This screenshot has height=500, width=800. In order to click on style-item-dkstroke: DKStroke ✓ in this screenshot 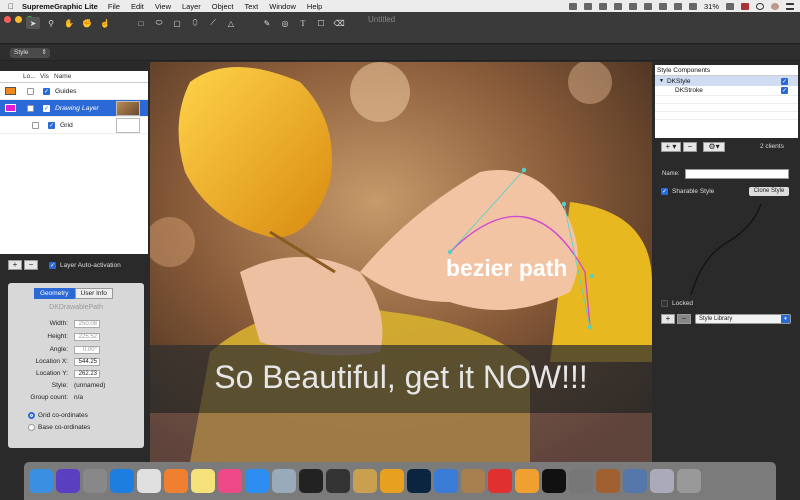, I will do `click(726, 91)`.